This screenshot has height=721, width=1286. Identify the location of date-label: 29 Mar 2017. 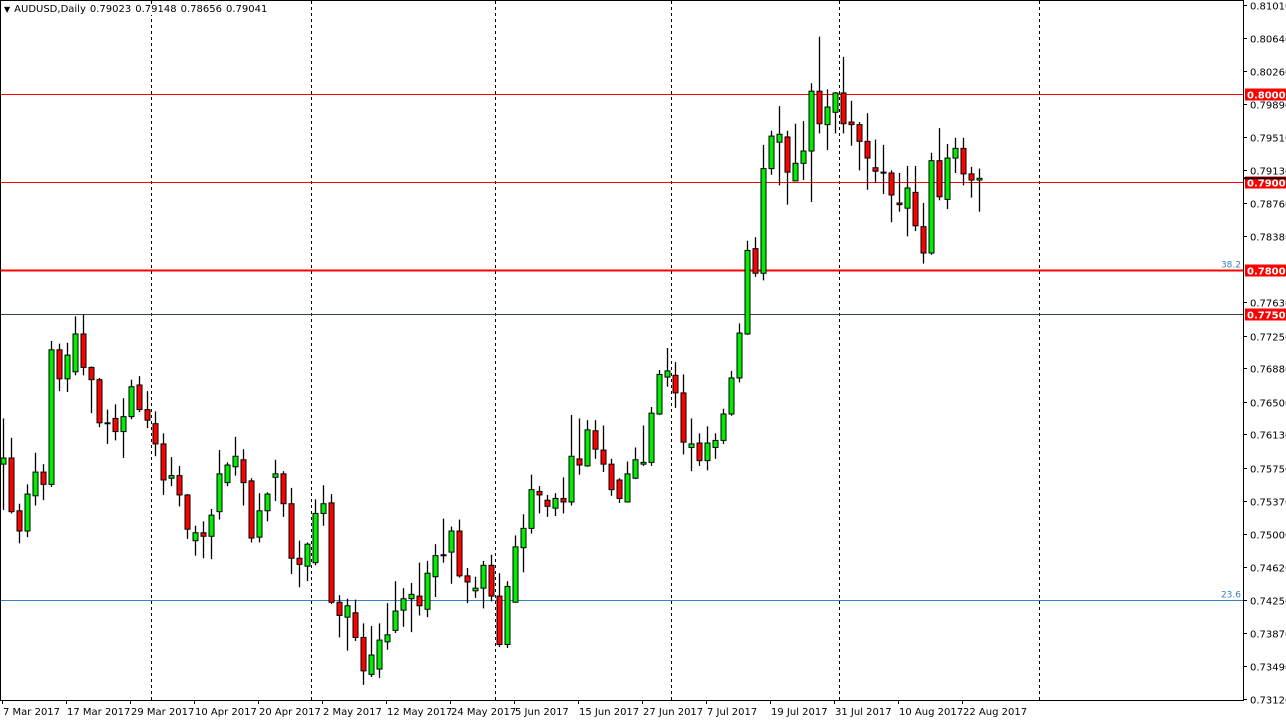
(162, 712).